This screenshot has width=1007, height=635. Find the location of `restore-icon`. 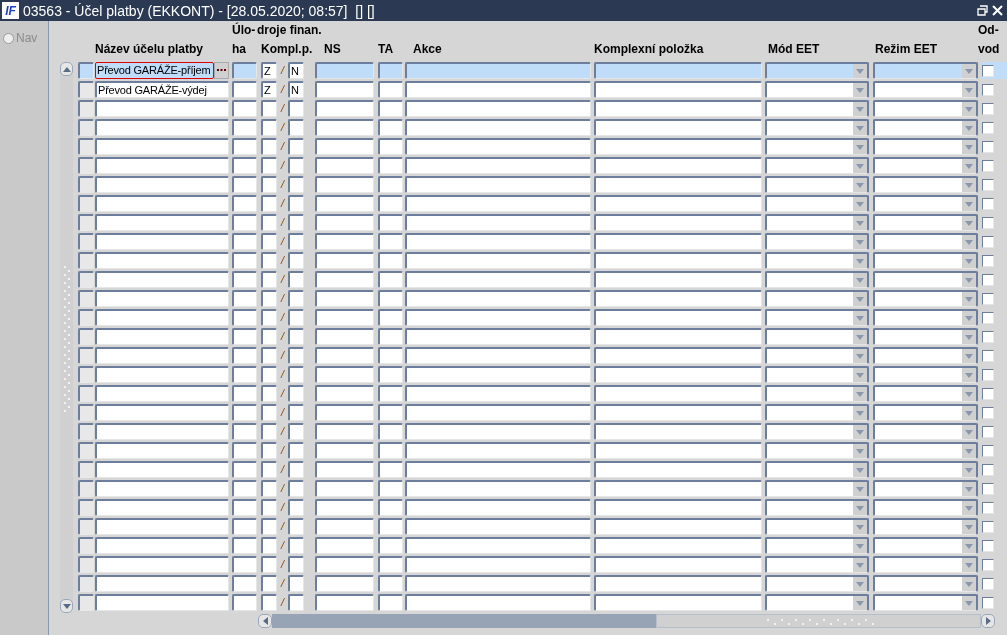

restore-icon is located at coordinates (982, 10).